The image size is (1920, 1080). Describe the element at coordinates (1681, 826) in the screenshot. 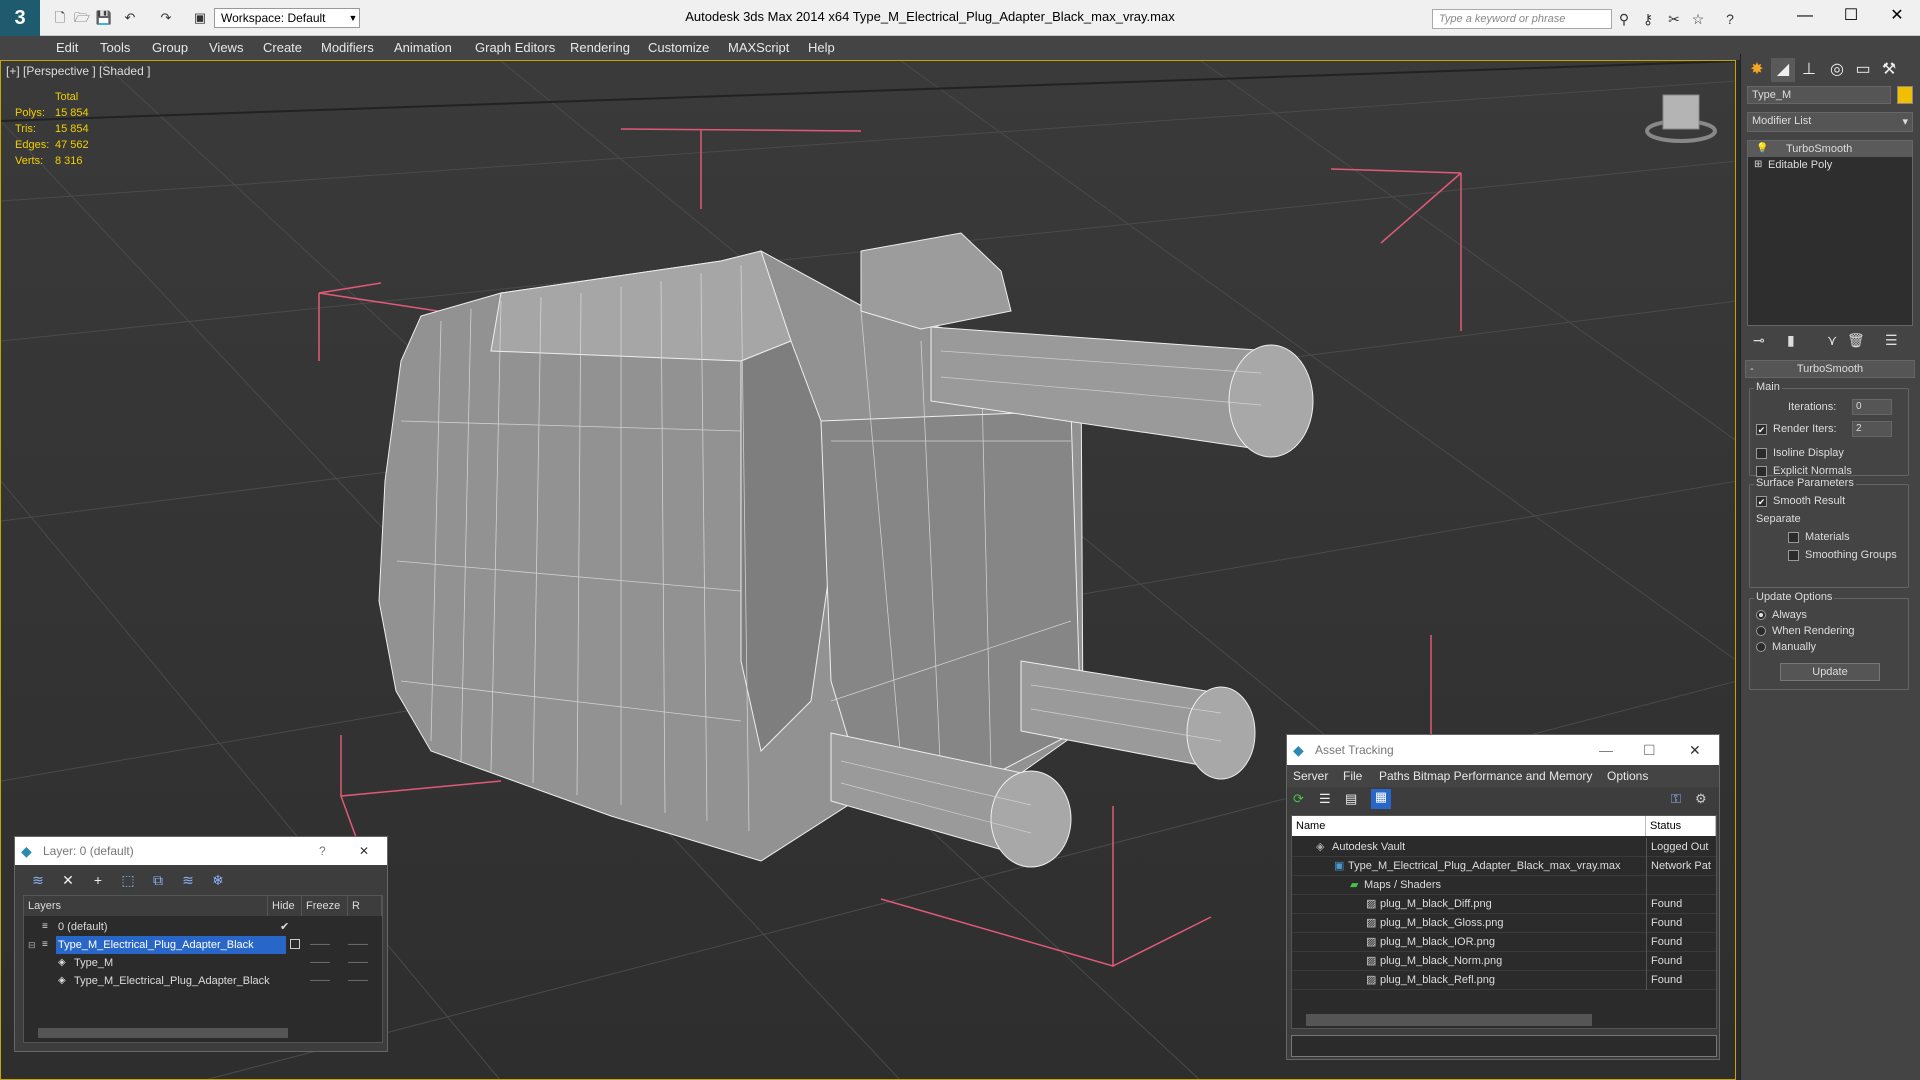

I see `column-status: Status` at that location.